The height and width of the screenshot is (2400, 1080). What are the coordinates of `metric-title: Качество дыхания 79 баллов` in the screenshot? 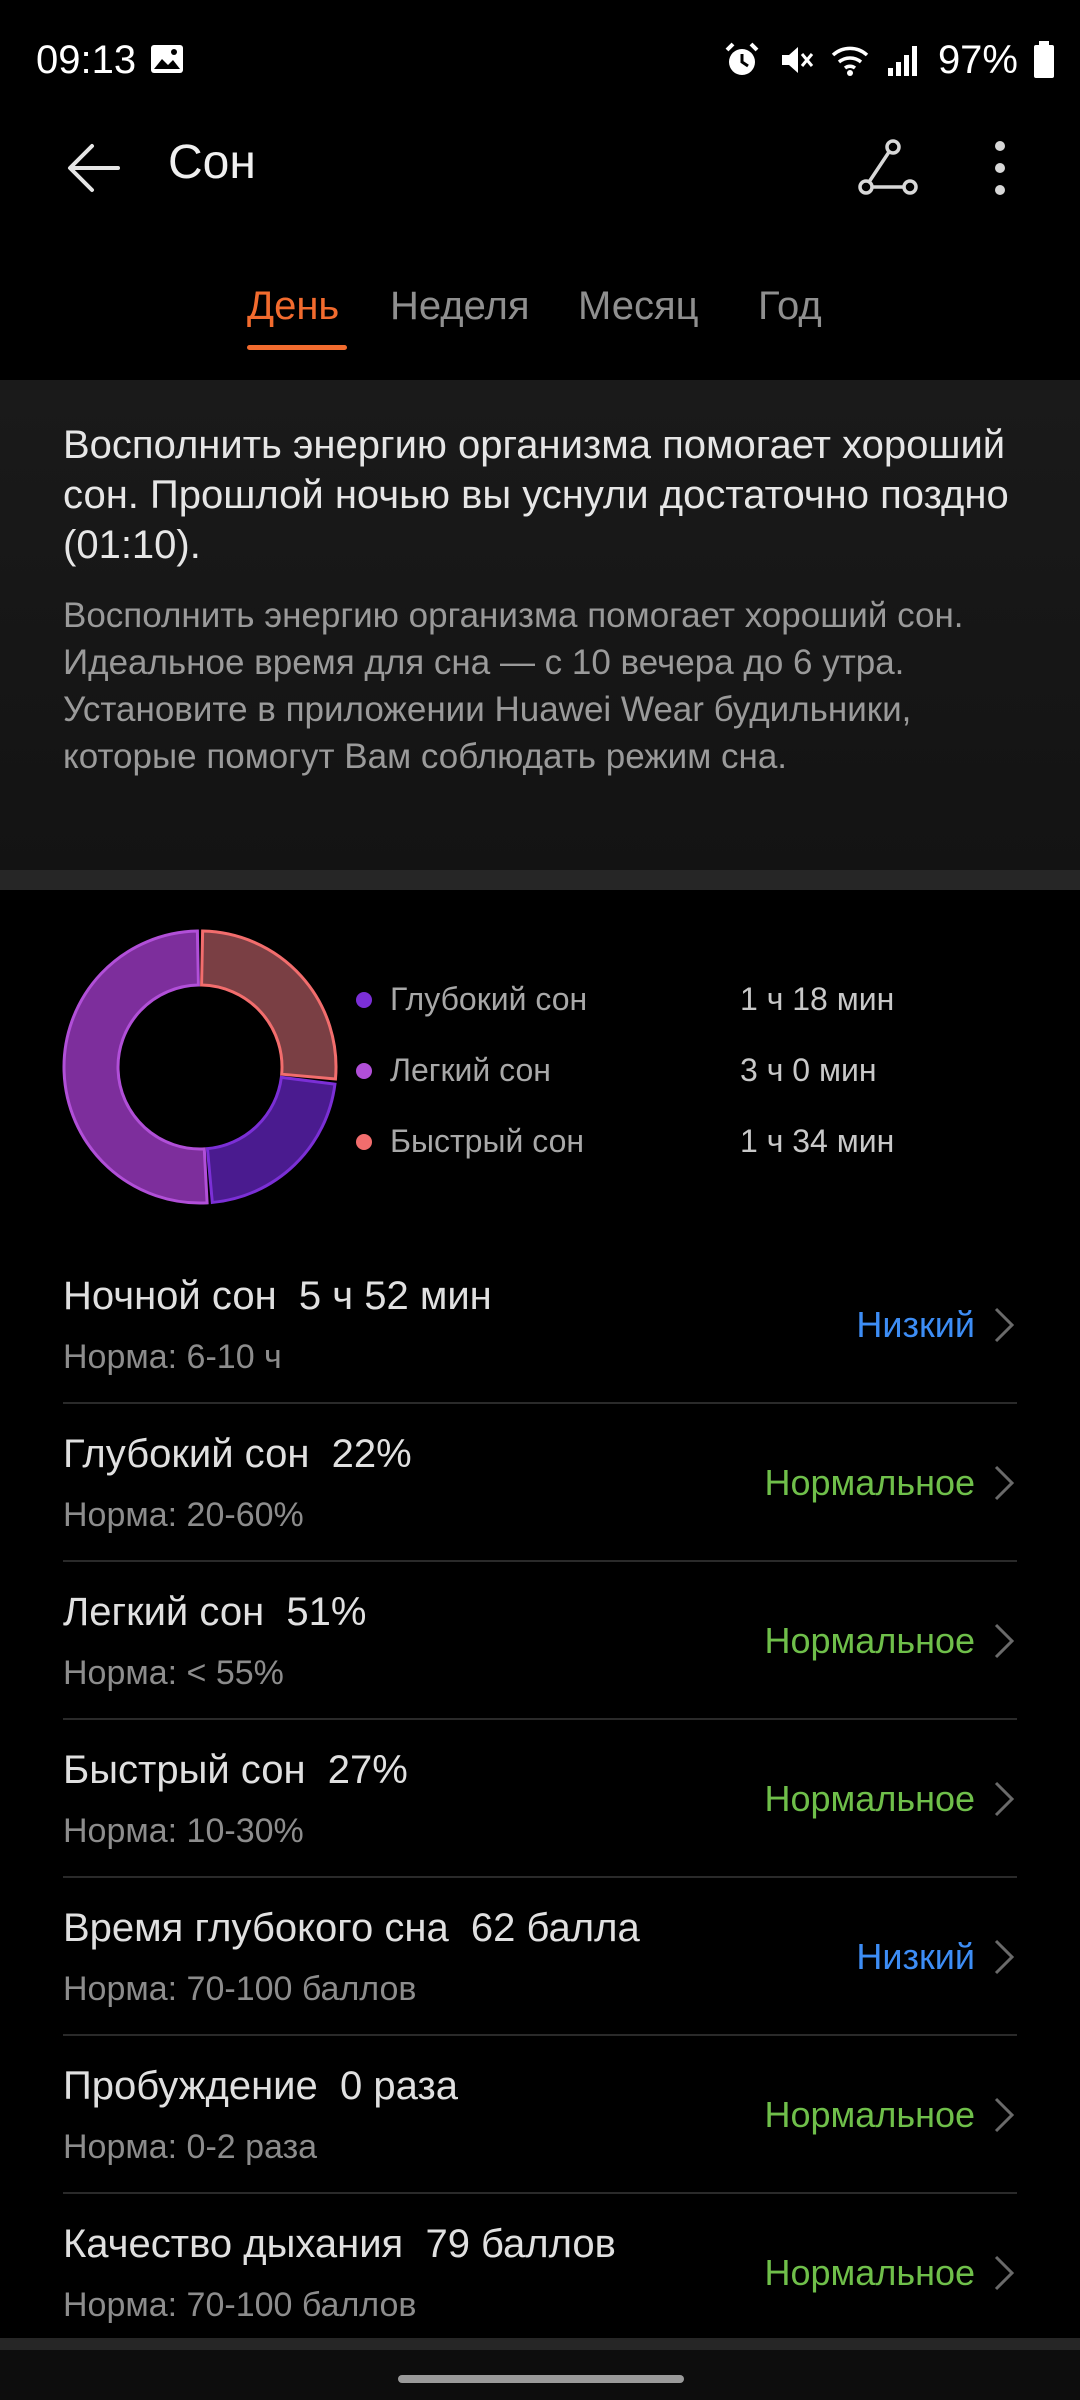 It's located at (339, 2244).